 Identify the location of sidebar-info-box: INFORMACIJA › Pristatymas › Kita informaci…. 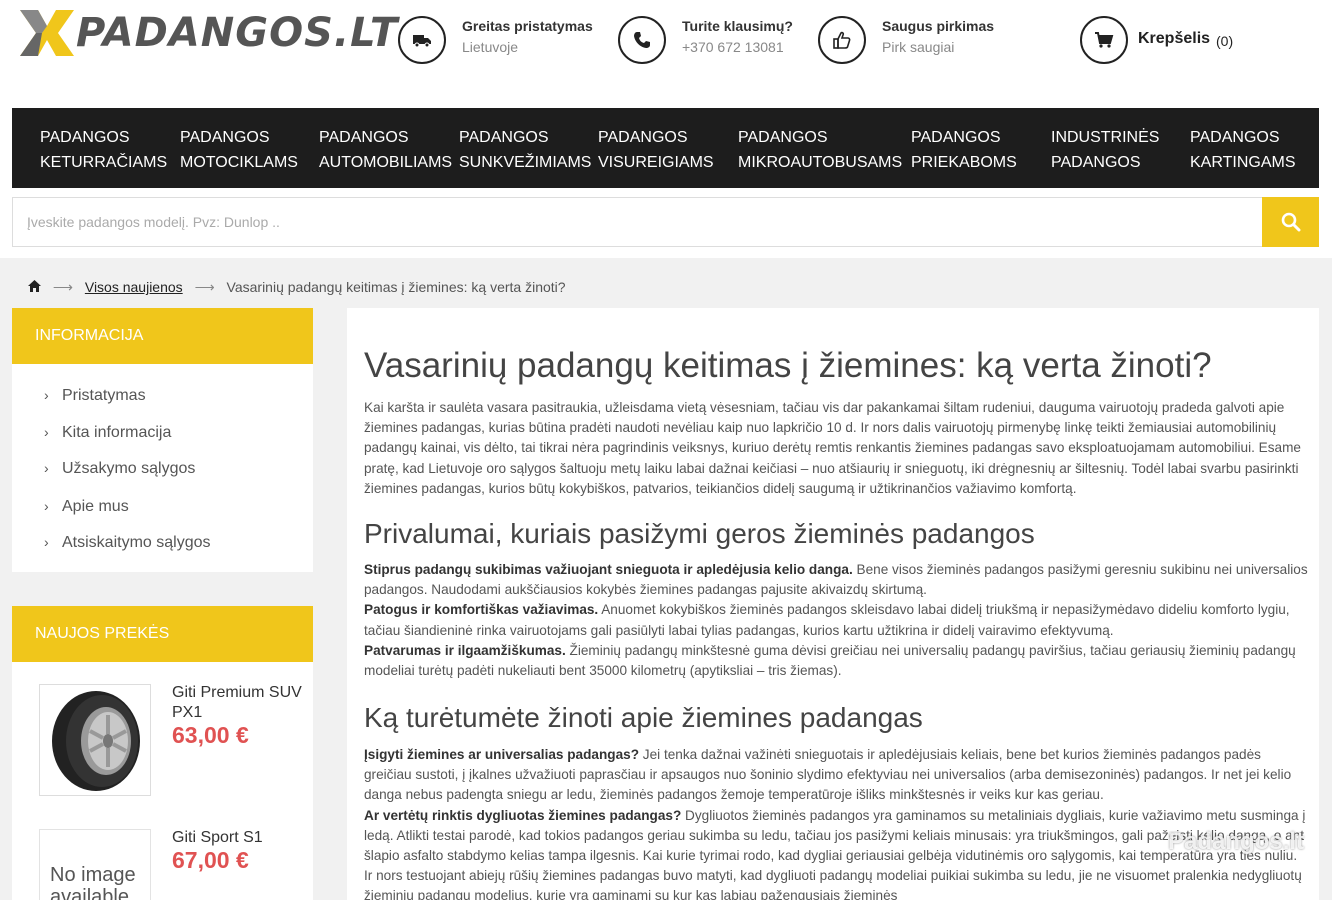
(162, 440).